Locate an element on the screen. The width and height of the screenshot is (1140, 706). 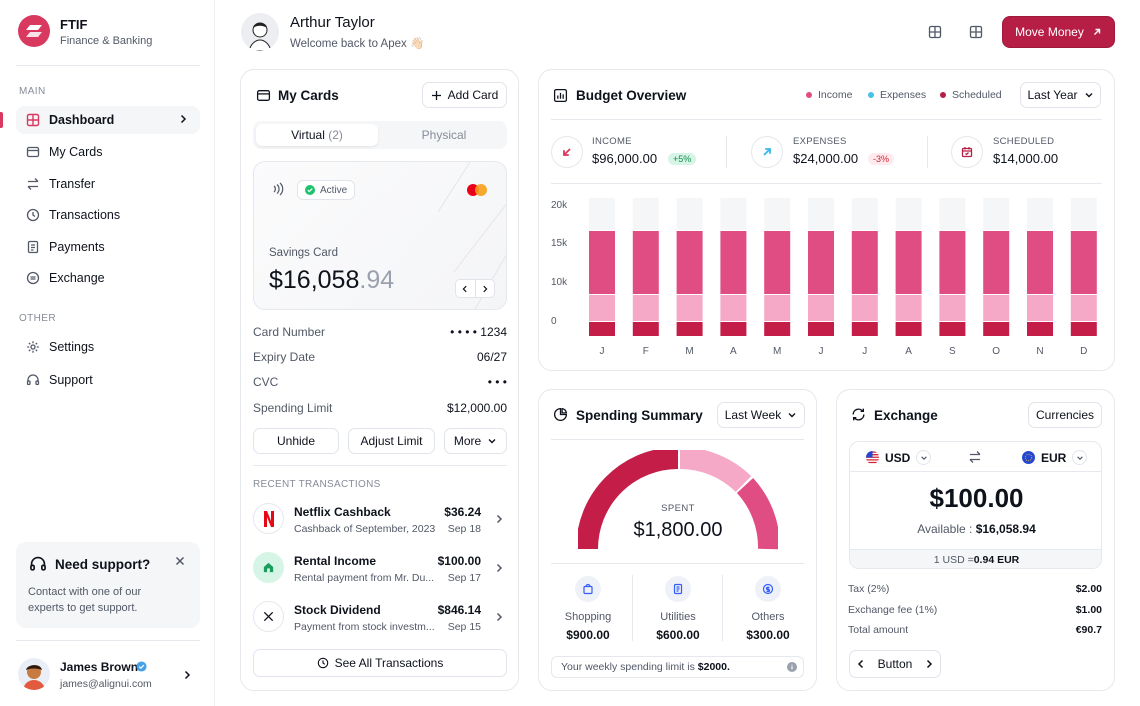
tax-value: $2.00 is located at coordinates (1088, 589).